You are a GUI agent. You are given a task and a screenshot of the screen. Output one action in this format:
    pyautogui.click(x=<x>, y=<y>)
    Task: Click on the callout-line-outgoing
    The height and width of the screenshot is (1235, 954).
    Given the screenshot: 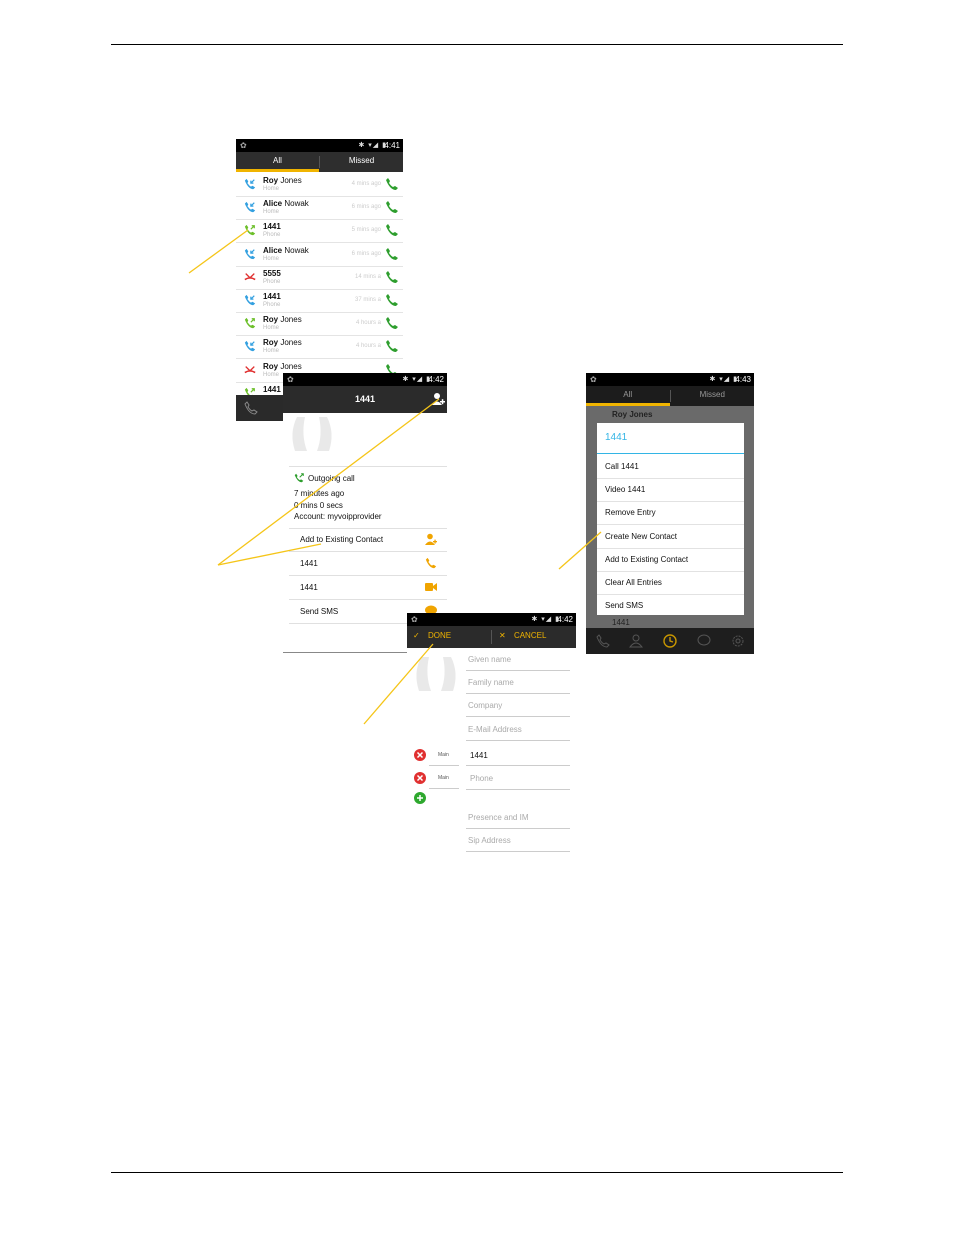 What is the action you would take?
    pyautogui.click(x=218, y=251)
    